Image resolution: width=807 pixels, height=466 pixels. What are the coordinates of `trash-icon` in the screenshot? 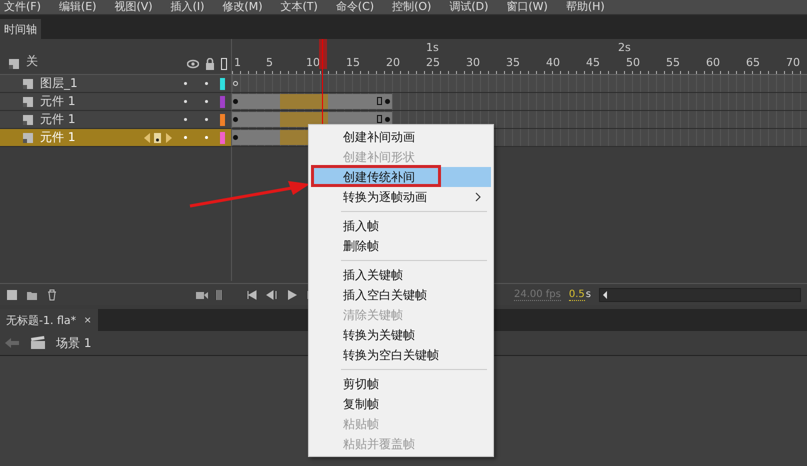 It's located at (52, 294).